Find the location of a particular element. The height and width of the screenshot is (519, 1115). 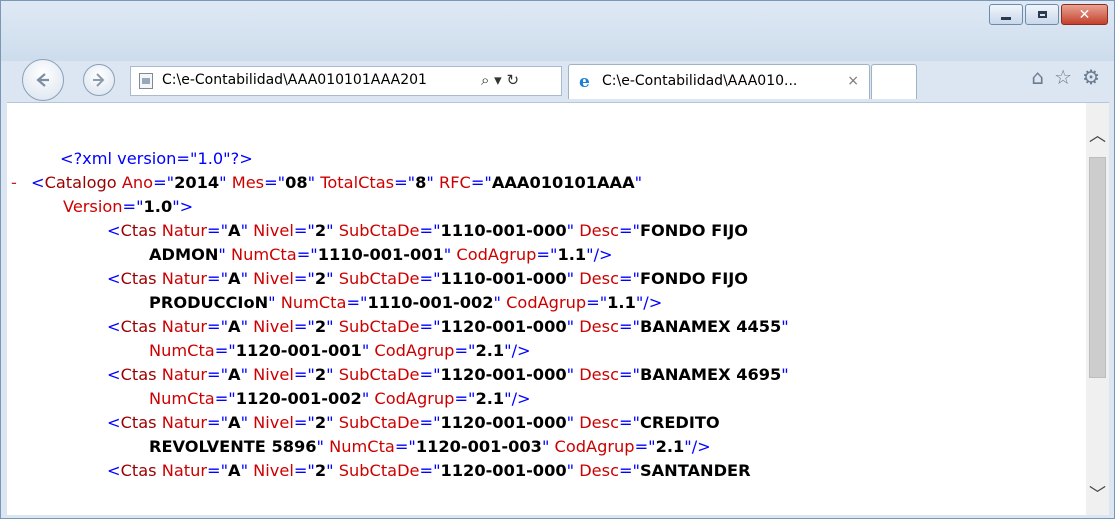

tag-name: Catalogo is located at coordinates (80, 182).